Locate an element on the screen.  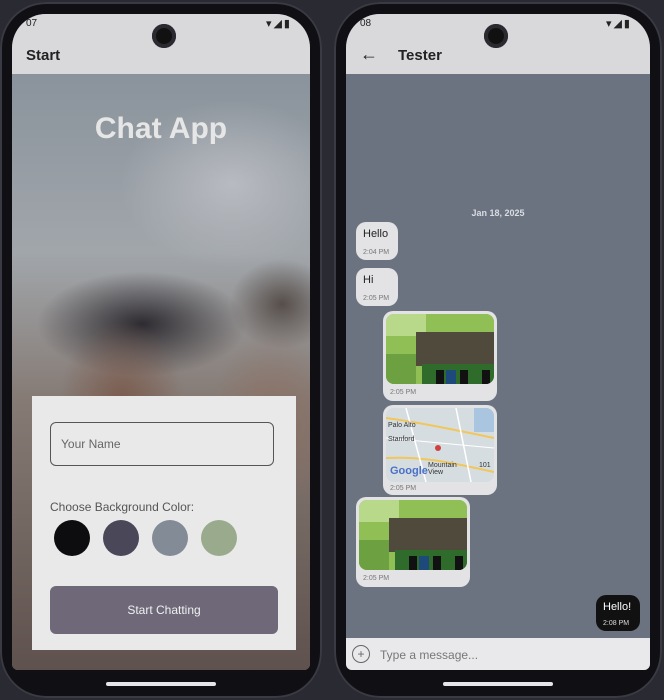
chat-title: Tester is located at coordinates (420, 55).